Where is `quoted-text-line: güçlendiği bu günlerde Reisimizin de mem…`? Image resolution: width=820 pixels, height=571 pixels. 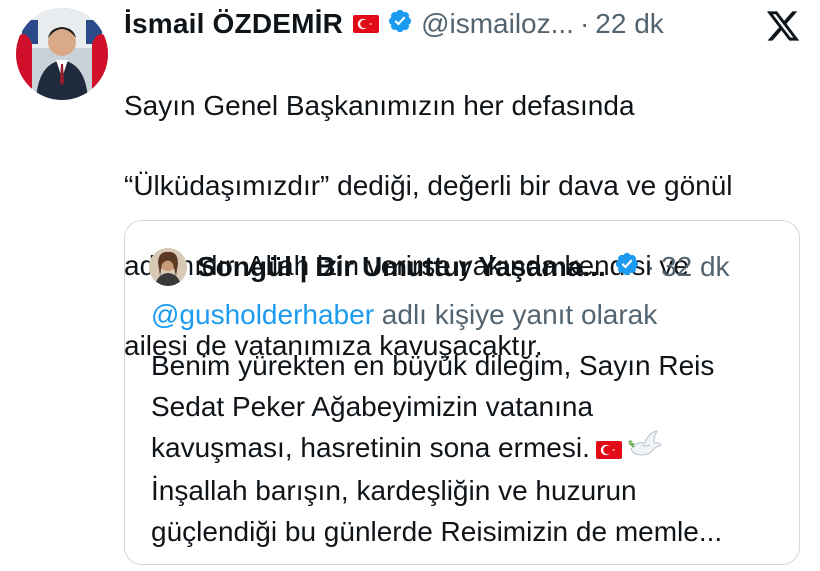
quoted-text-line: güçlendiği bu günlerde Reisimizin de mem… is located at coordinates (437, 532).